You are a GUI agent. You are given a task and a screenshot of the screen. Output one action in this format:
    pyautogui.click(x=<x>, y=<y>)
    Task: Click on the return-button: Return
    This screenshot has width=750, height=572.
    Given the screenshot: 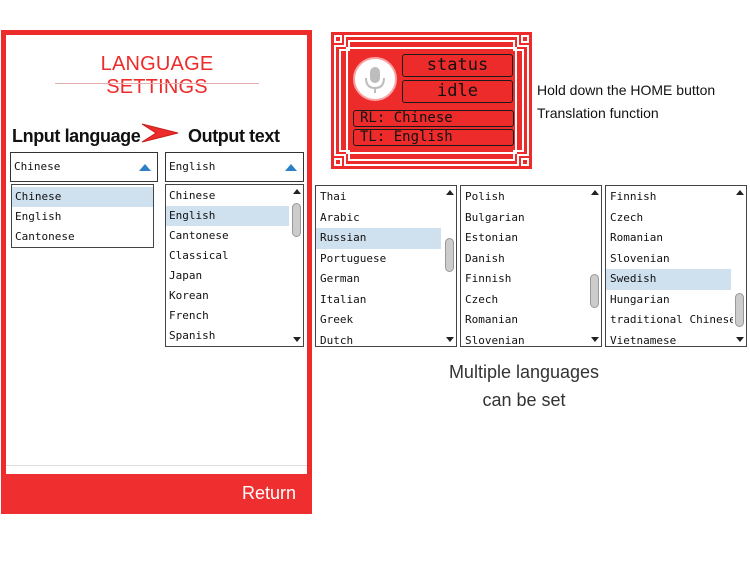 What is the action you would take?
    pyautogui.click(x=269, y=493)
    